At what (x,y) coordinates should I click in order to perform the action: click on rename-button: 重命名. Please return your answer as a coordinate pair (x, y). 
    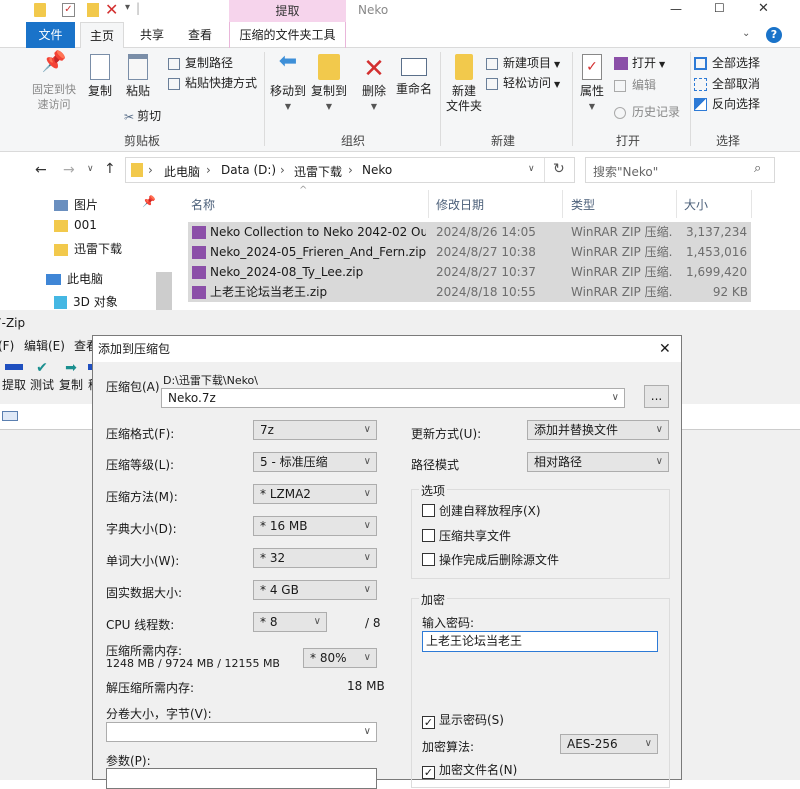
    Looking at the image, I should click on (414, 75).